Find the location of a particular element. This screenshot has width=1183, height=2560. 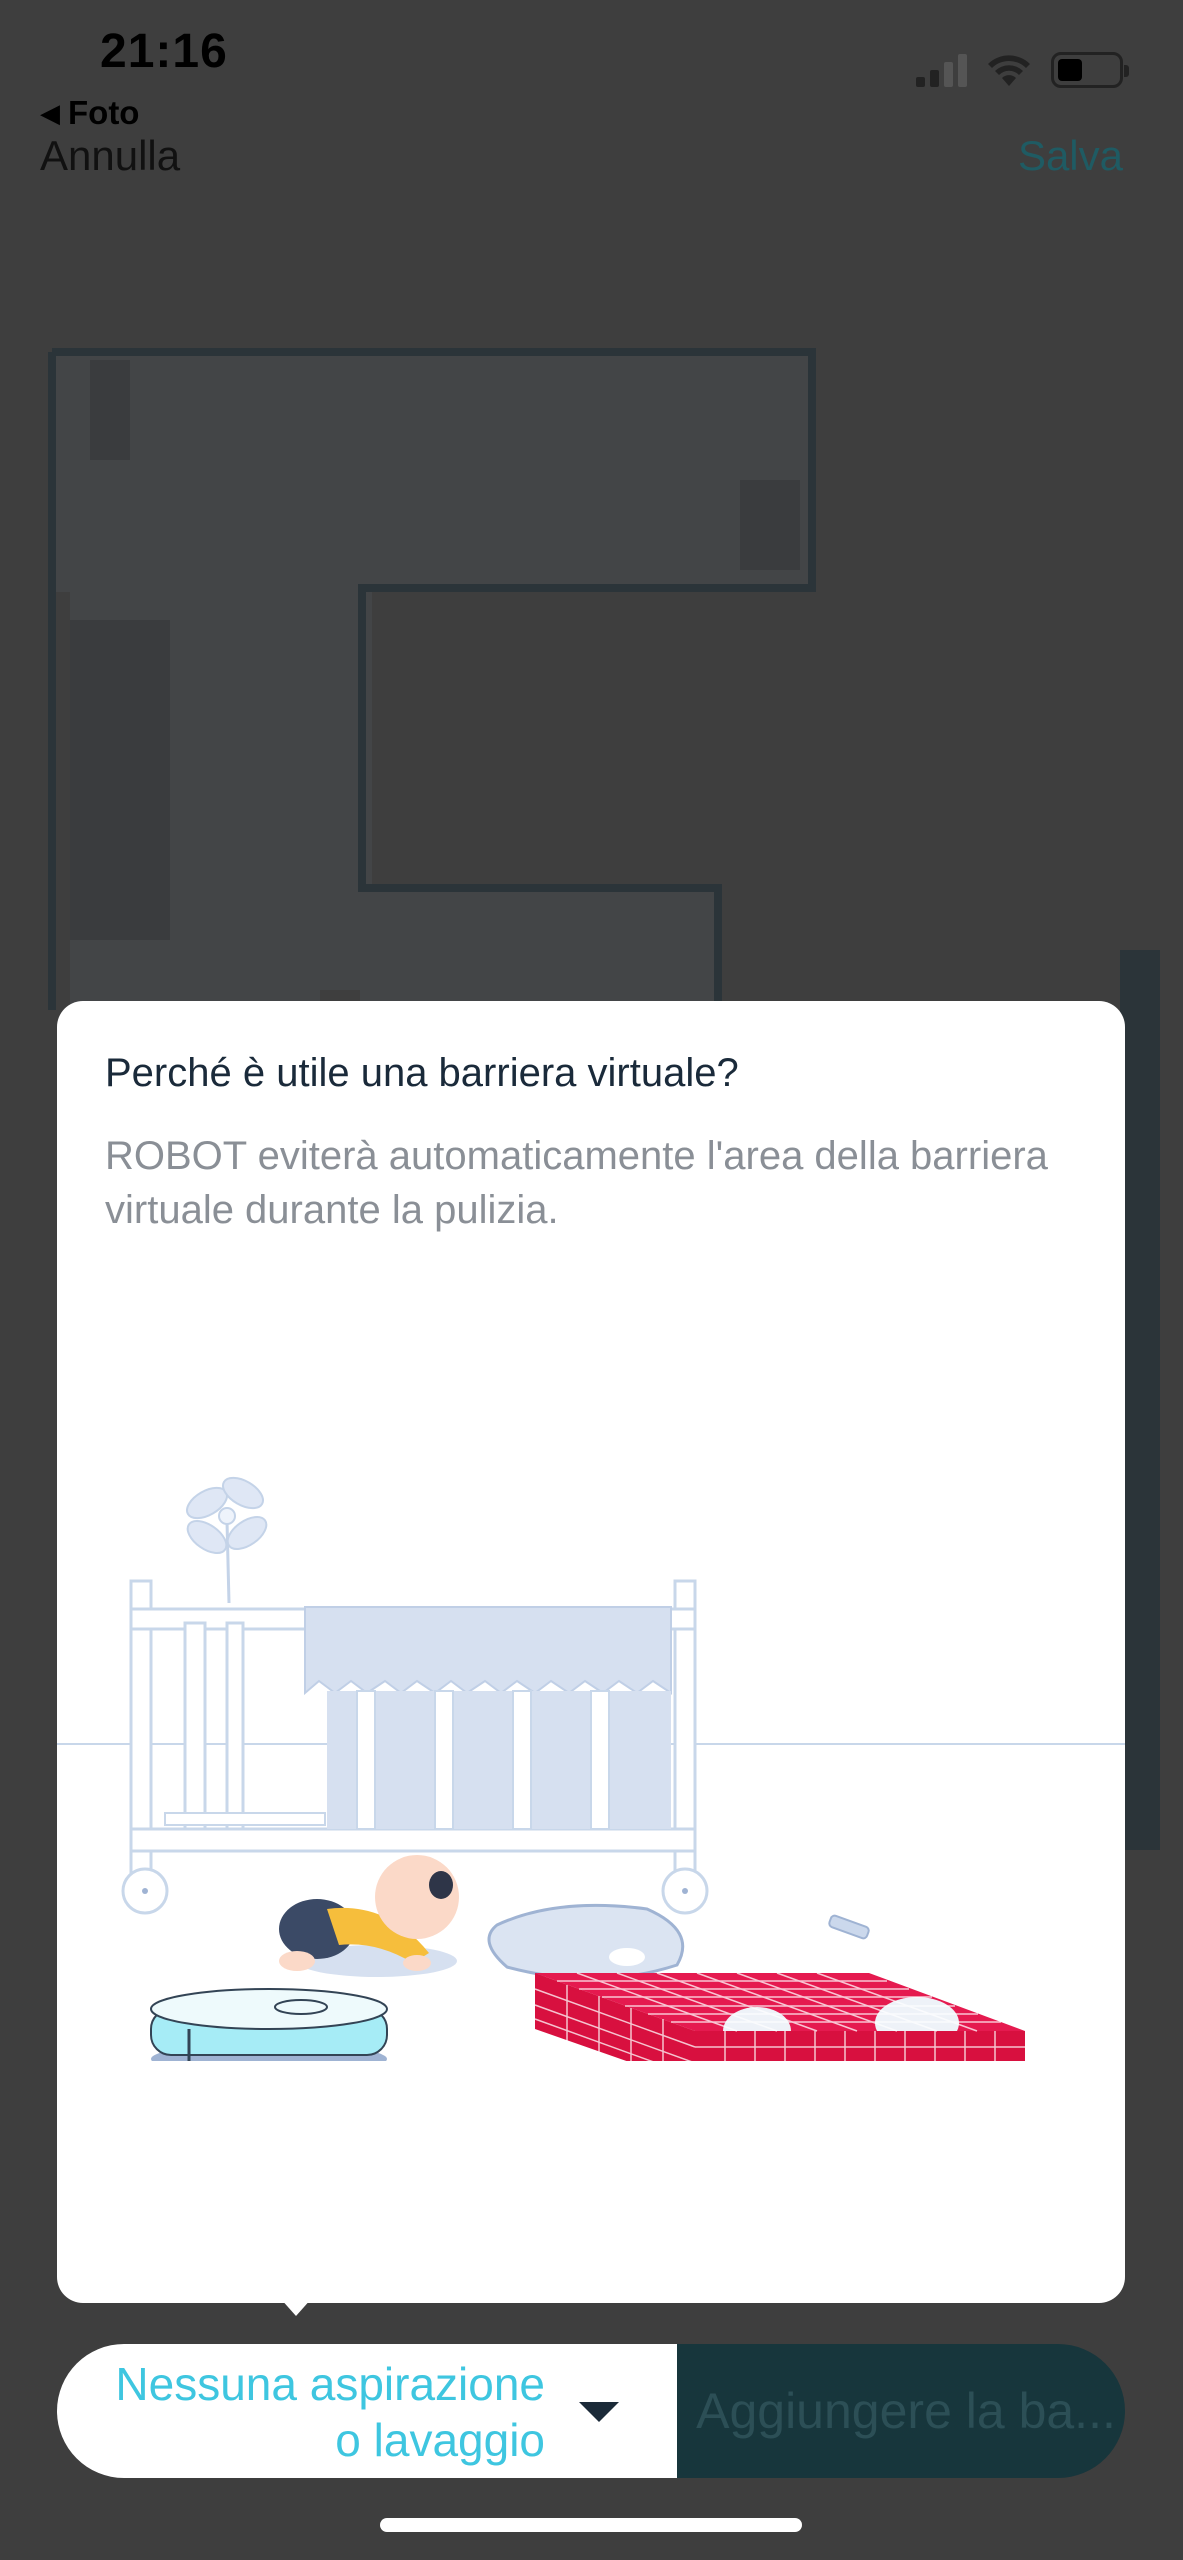

popup-title: Perché è utile una barriera virtuale? is located at coordinates (422, 1073).